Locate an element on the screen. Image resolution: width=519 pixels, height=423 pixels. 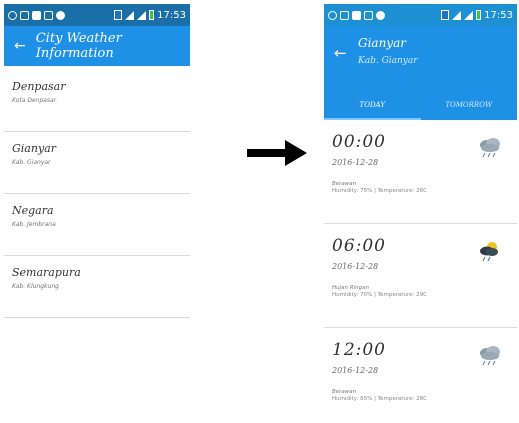
city-item-semarapura: Semarapura Kab. Klungkung is located at coordinates (97, 287).